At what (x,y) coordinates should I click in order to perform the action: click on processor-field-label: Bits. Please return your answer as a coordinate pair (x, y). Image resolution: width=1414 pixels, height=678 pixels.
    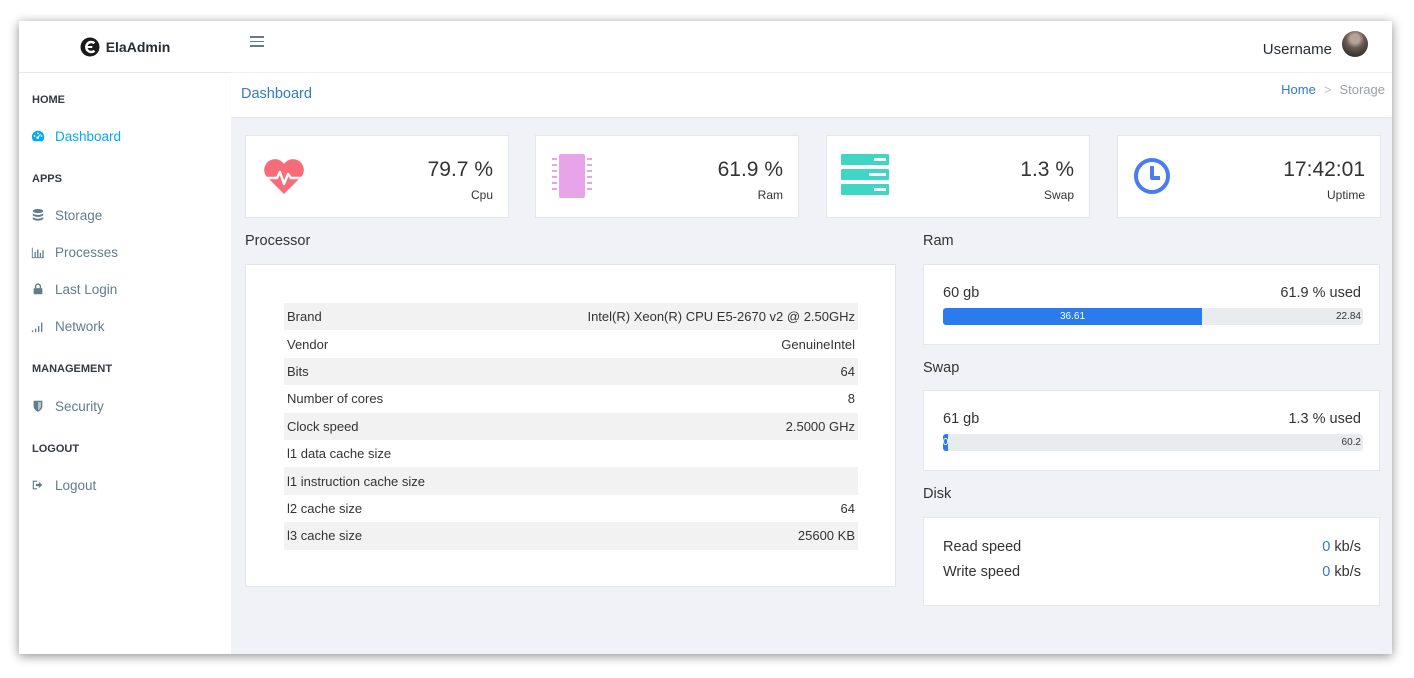
    Looking at the image, I should click on (383, 371).